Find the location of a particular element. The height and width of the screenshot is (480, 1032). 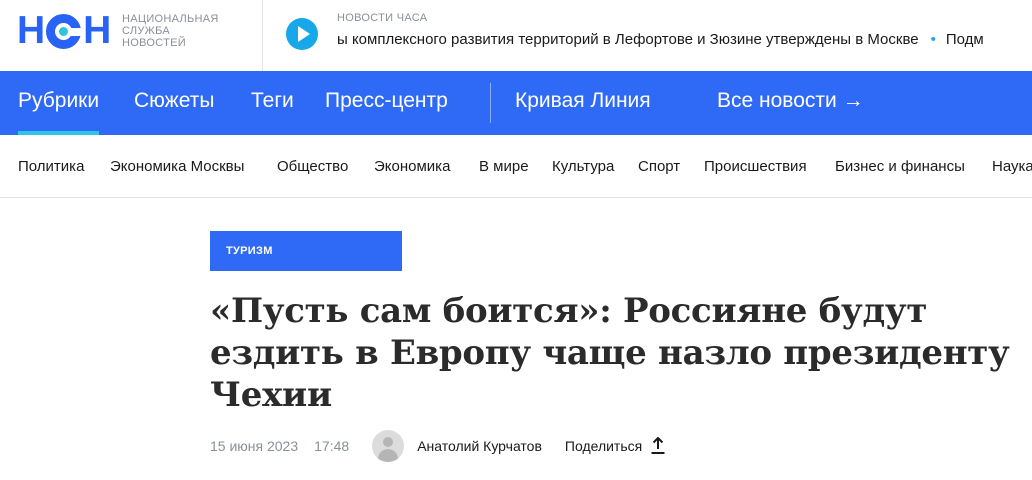

rubric-science: Наука is located at coordinates (1012, 166).